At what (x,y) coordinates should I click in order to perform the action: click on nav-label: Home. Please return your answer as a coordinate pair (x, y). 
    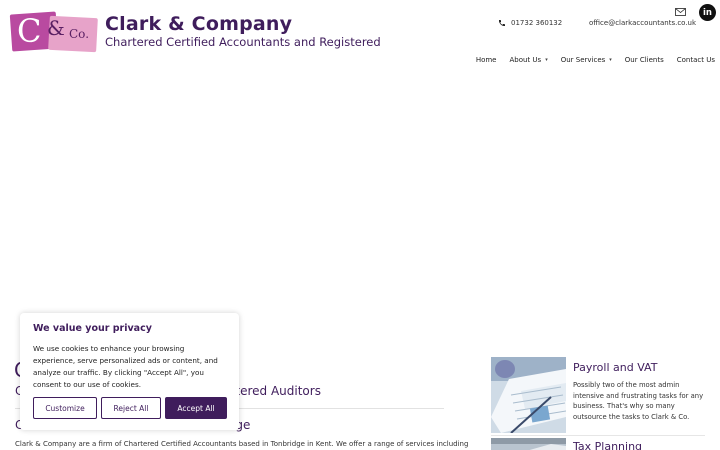
    Looking at the image, I should click on (486, 60).